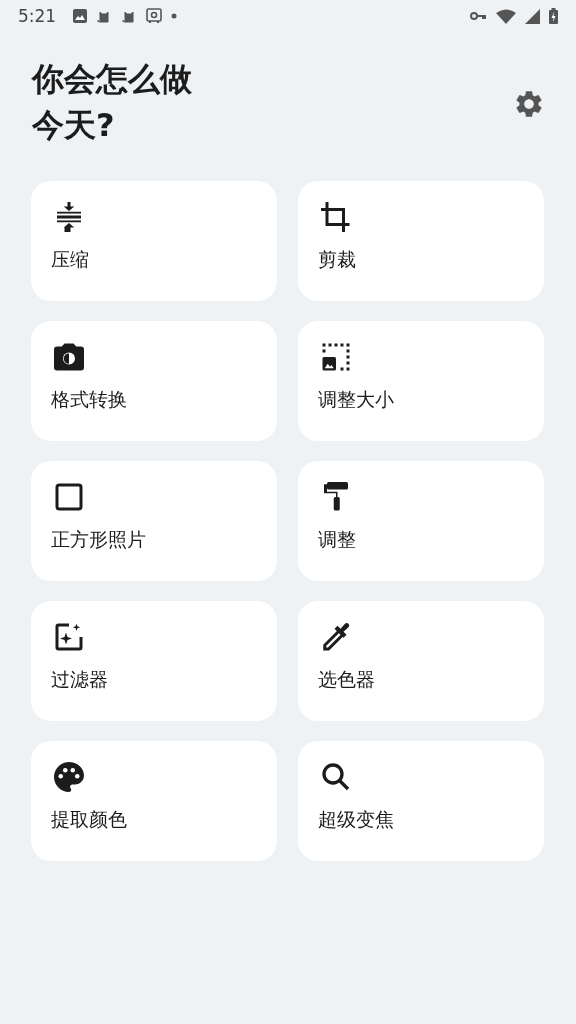  Describe the element at coordinates (553, 16) in the screenshot. I see `battery-icon` at that location.